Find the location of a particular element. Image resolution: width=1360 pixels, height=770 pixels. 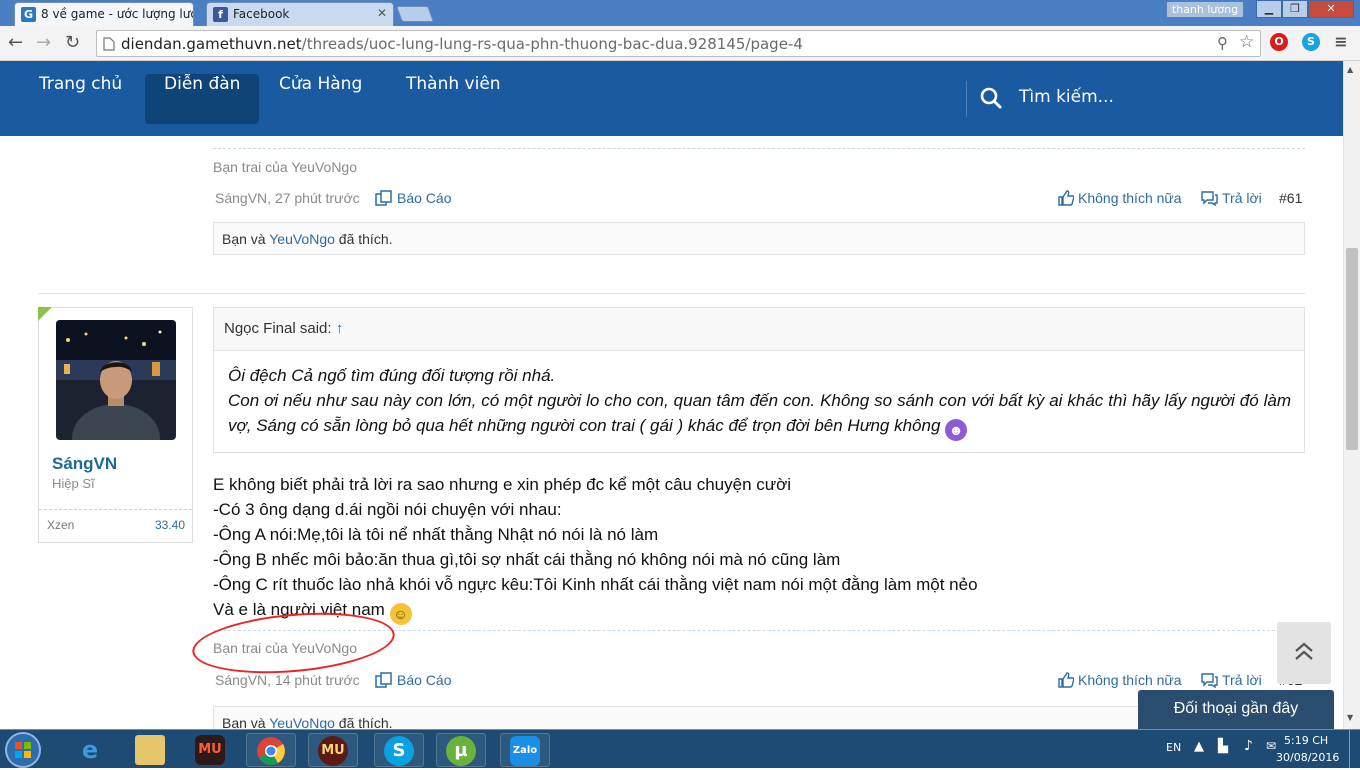

scroll-down-arrow-icon: ▼ is located at coordinates (1350, 717).